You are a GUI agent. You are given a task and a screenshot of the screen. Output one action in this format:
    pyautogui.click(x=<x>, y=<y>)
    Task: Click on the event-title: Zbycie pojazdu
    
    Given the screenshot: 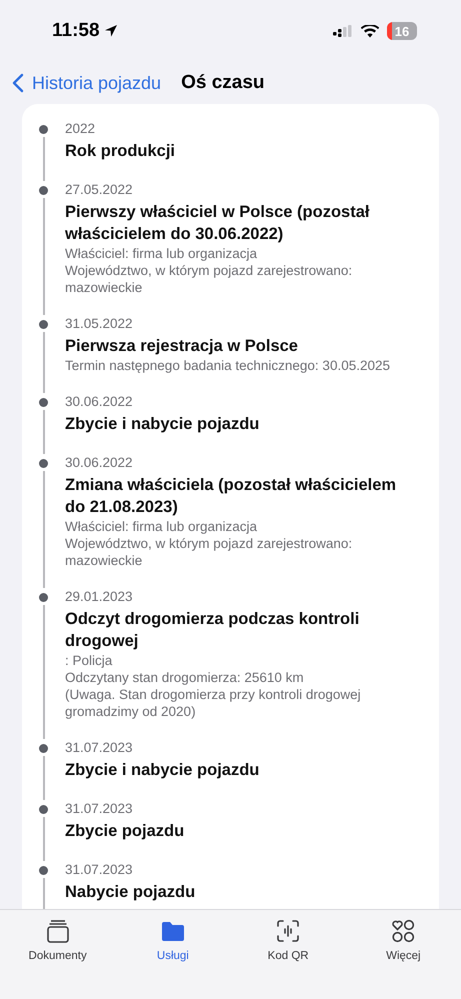 What is the action you would take?
    pyautogui.click(x=125, y=831)
    